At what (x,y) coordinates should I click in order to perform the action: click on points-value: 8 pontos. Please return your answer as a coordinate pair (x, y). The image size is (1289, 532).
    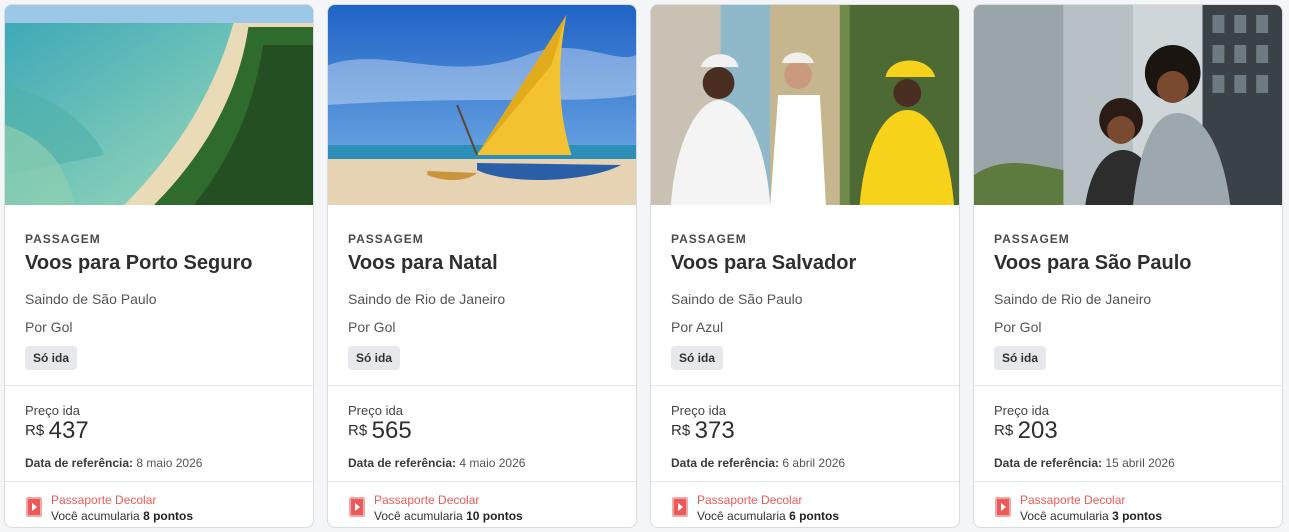
    Looking at the image, I should click on (168, 516).